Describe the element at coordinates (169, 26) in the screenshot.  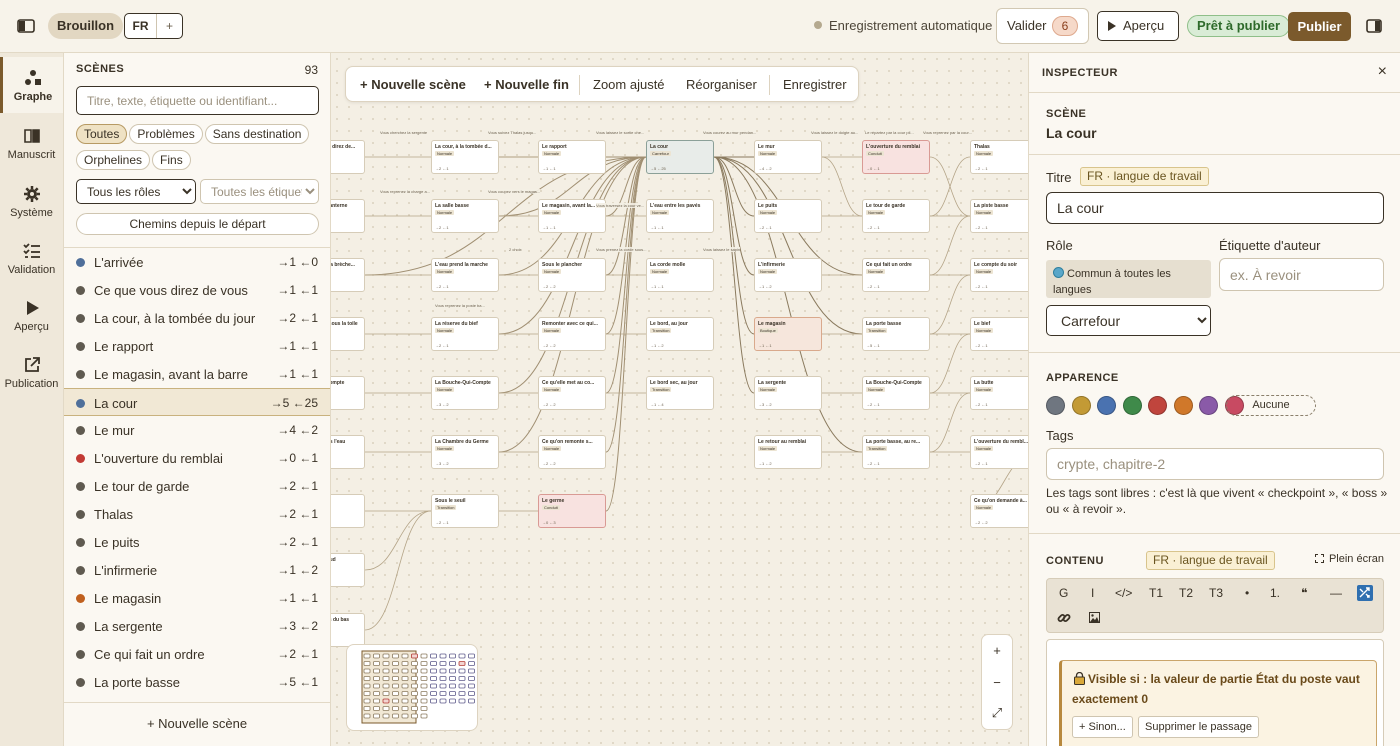
I see `add-language-button: +` at that location.